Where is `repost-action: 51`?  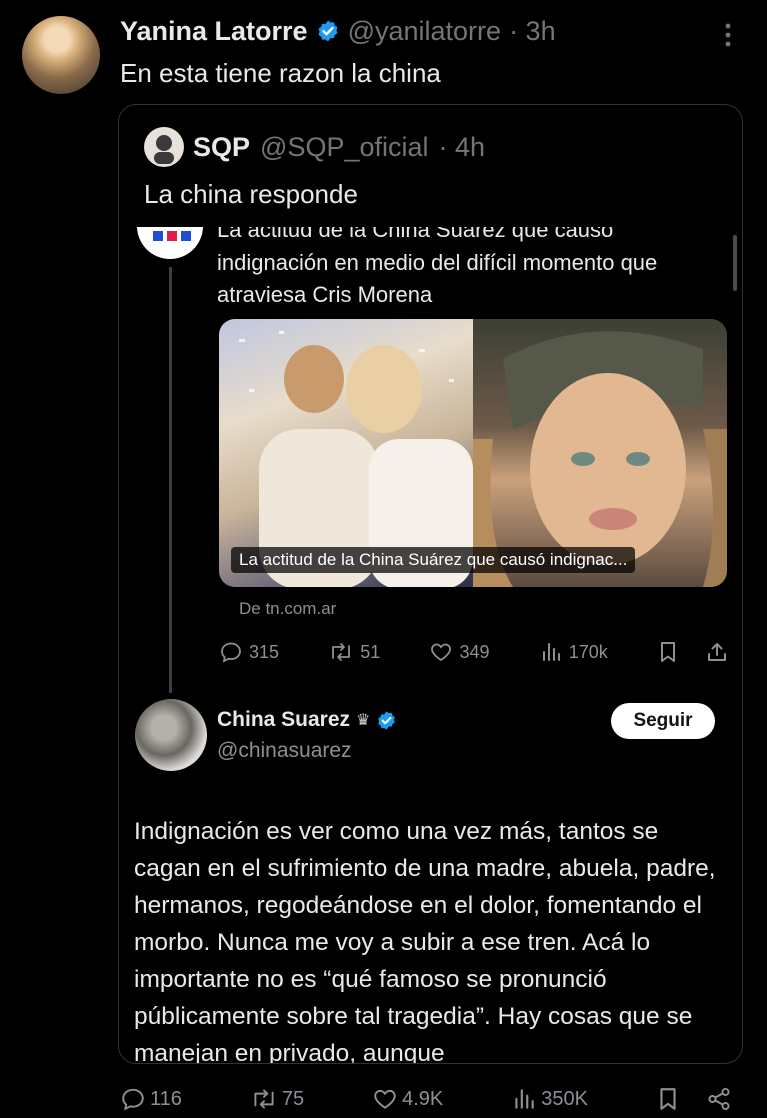
repost-action: 51 is located at coordinates (354, 652).